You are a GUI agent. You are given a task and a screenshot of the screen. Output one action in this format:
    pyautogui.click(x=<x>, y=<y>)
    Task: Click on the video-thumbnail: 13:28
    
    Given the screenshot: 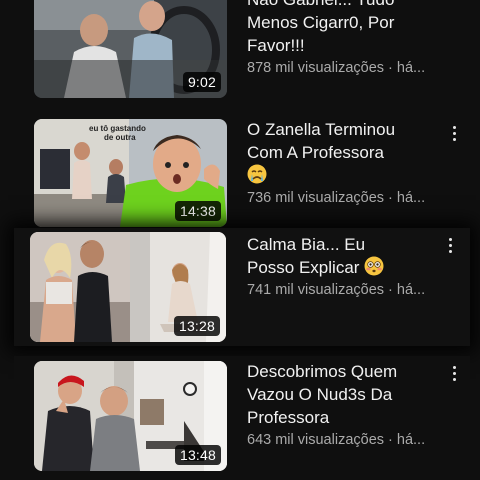 What is the action you would take?
    pyautogui.click(x=128, y=287)
    